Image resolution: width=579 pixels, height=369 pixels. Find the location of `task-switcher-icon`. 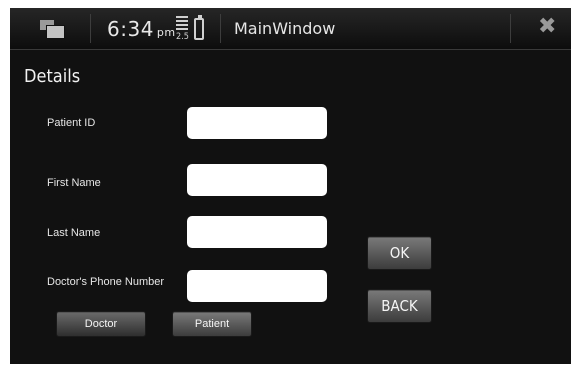

task-switcher-icon is located at coordinates (52, 29).